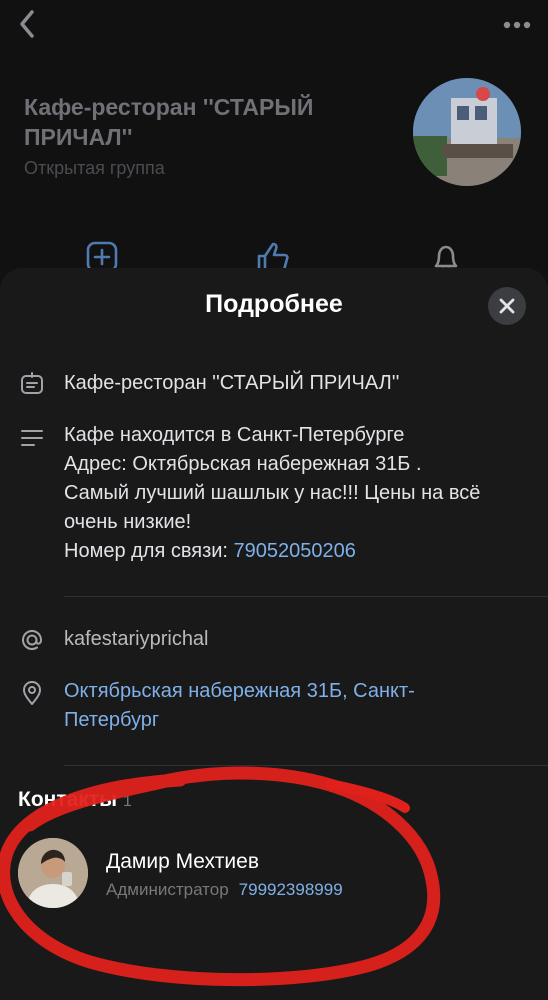 Image resolution: width=548 pixels, height=1000 pixels. Describe the element at coordinates (182, 862) in the screenshot. I see `contact-name: Дамир Мехтиев` at that location.